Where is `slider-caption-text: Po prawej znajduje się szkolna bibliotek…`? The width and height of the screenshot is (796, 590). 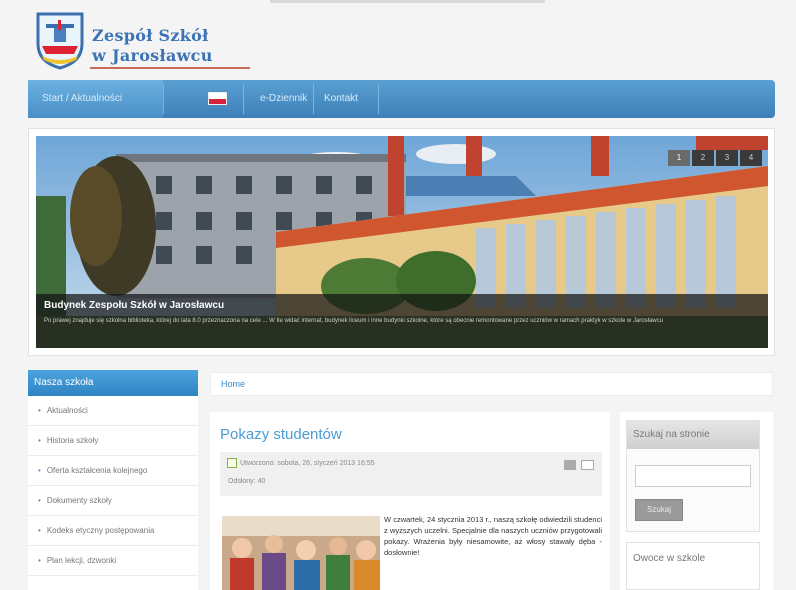 slider-caption-text: Po prawej znajduje się szkolna bibliotek… is located at coordinates (353, 321).